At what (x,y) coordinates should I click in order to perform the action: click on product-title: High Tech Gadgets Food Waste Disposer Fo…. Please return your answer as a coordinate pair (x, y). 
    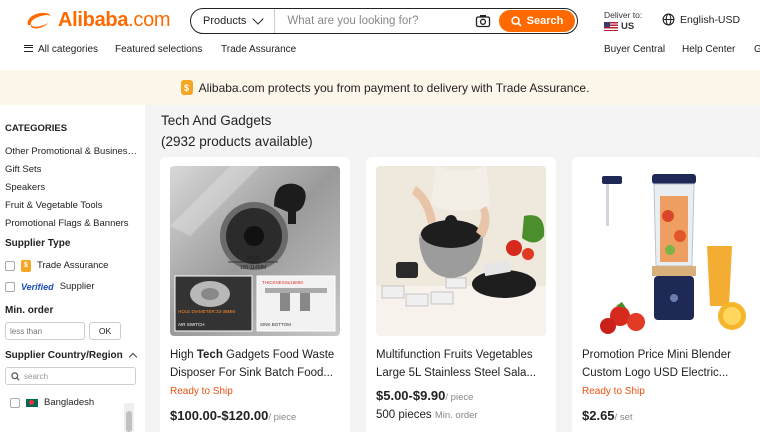
    Looking at the image, I should click on (255, 364).